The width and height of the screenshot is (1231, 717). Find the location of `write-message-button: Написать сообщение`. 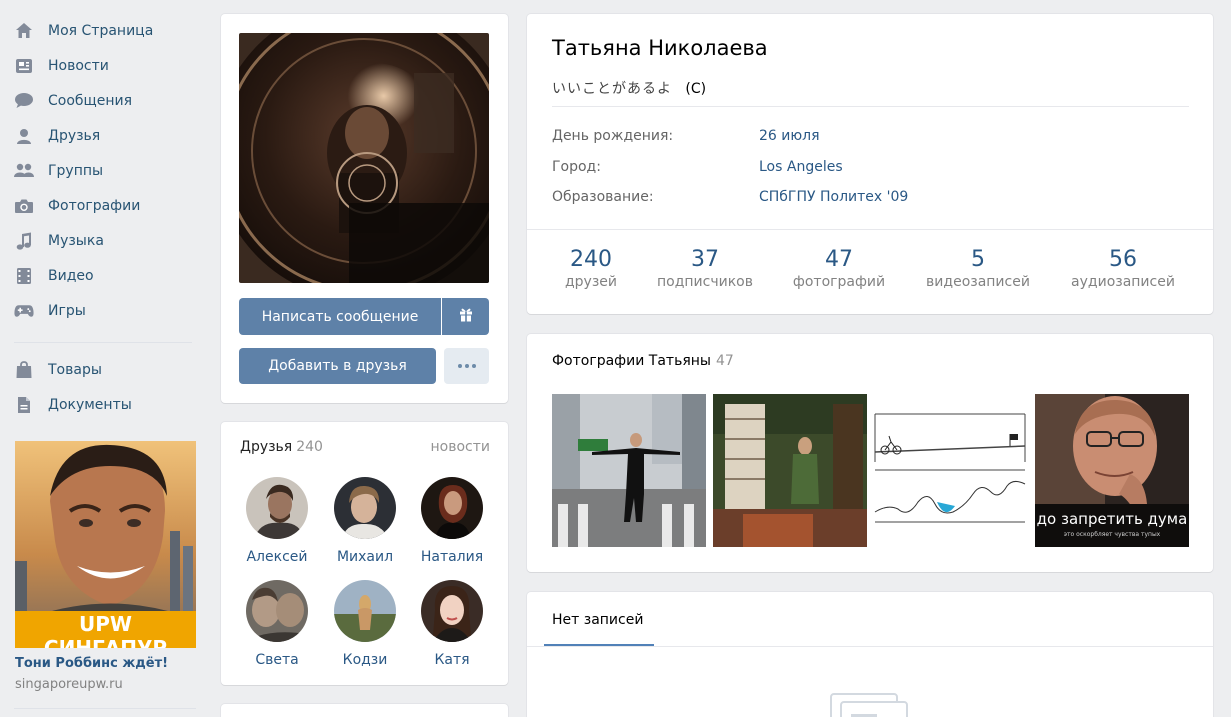

write-message-button: Написать сообщение is located at coordinates (340, 316).